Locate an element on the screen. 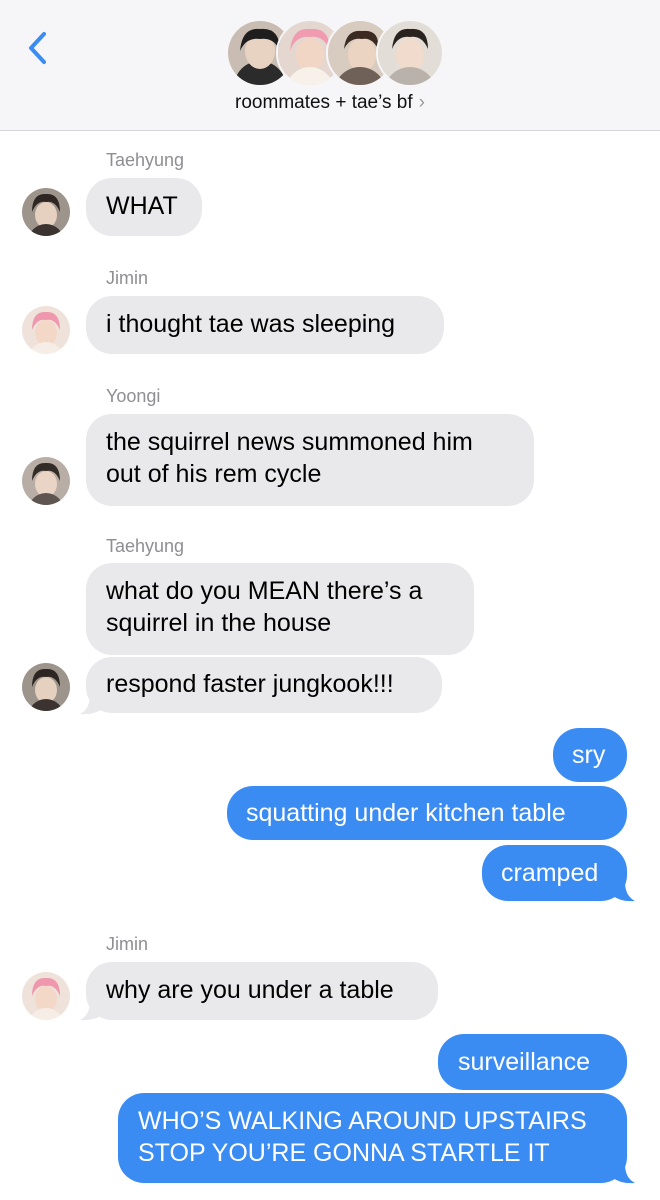 Image resolution: width=660 pixels, height=1200 pixels. message-text-line: out of his rem cycle is located at coordinates (214, 474).